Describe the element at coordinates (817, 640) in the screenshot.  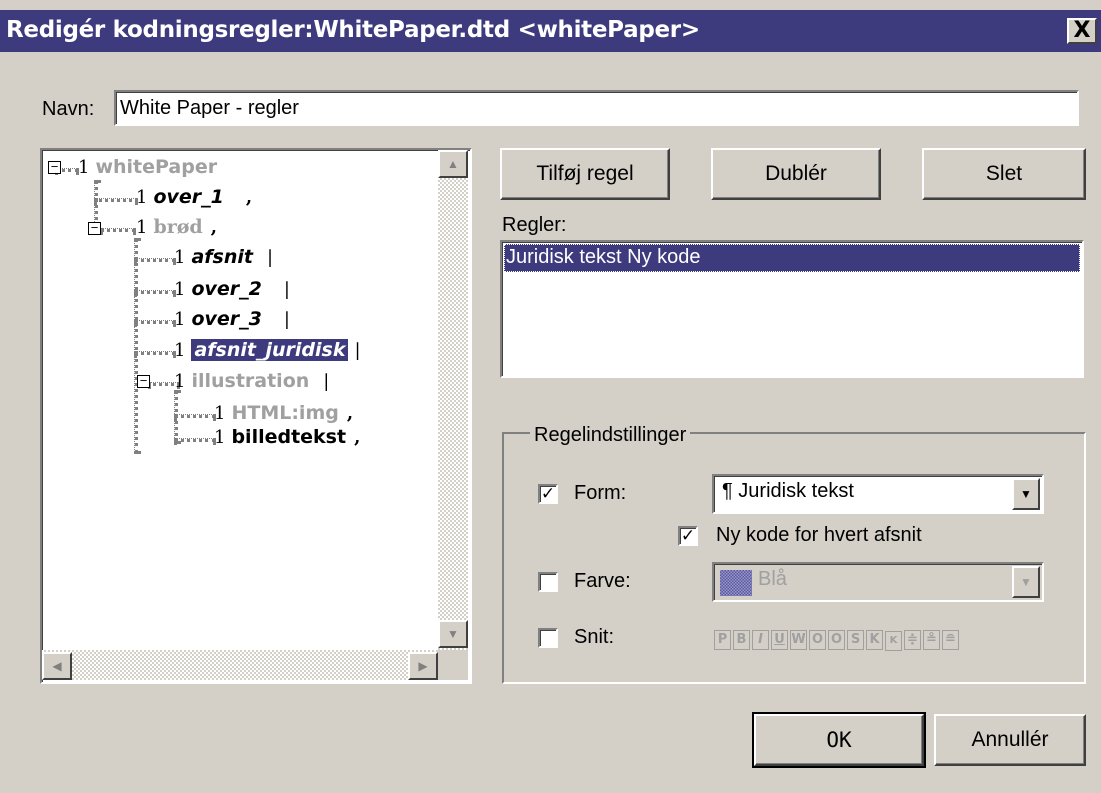
I see `outline-style-button: O` at that location.